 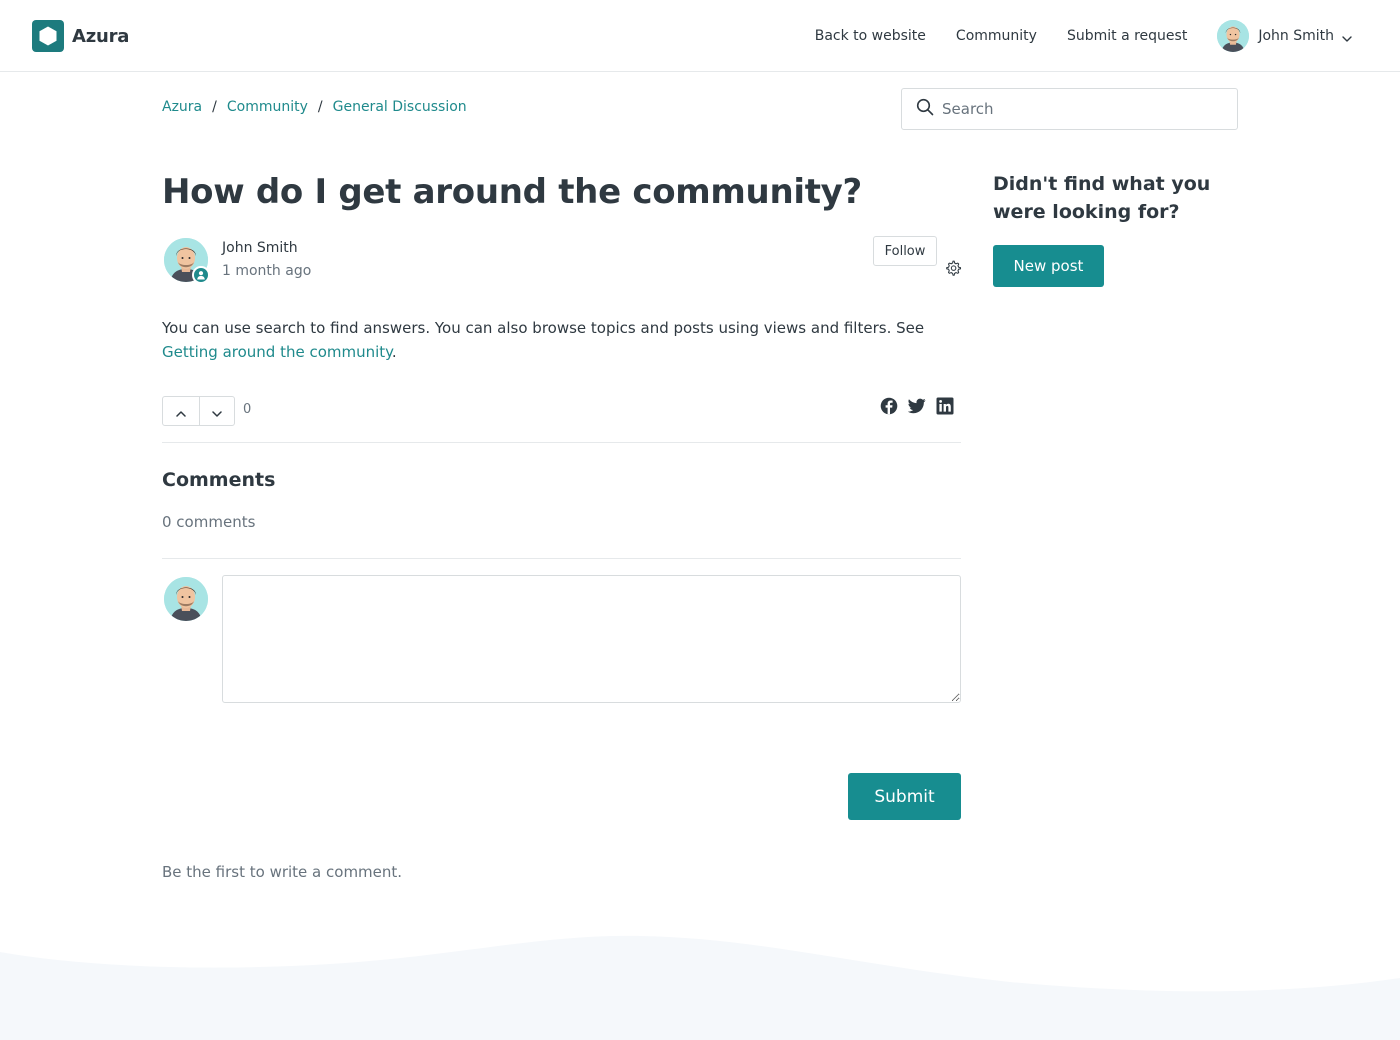 I want to click on vote-count: 0, so click(x=247, y=409).